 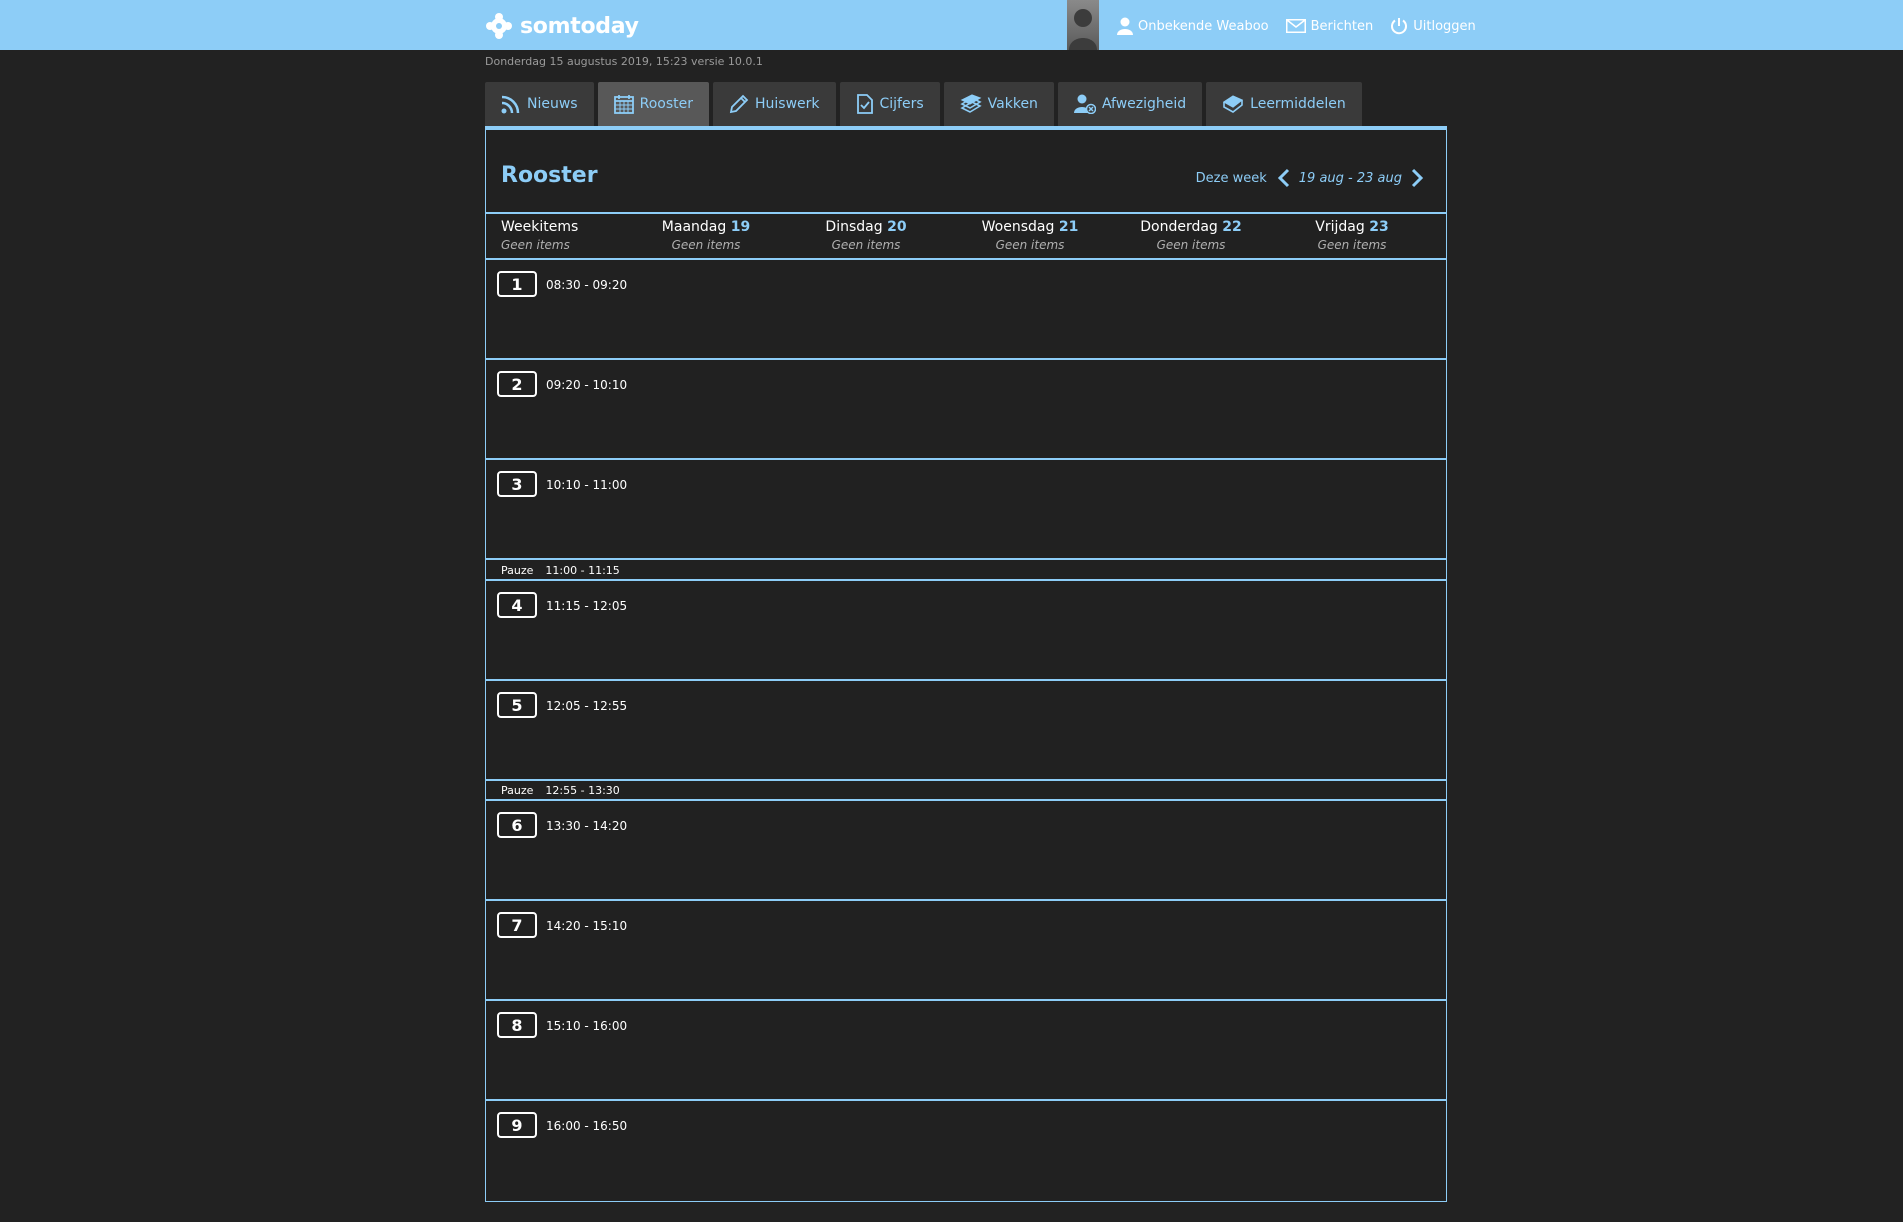 What do you see at coordinates (787, 104) in the screenshot?
I see `tab-label: Huiswerk` at bounding box center [787, 104].